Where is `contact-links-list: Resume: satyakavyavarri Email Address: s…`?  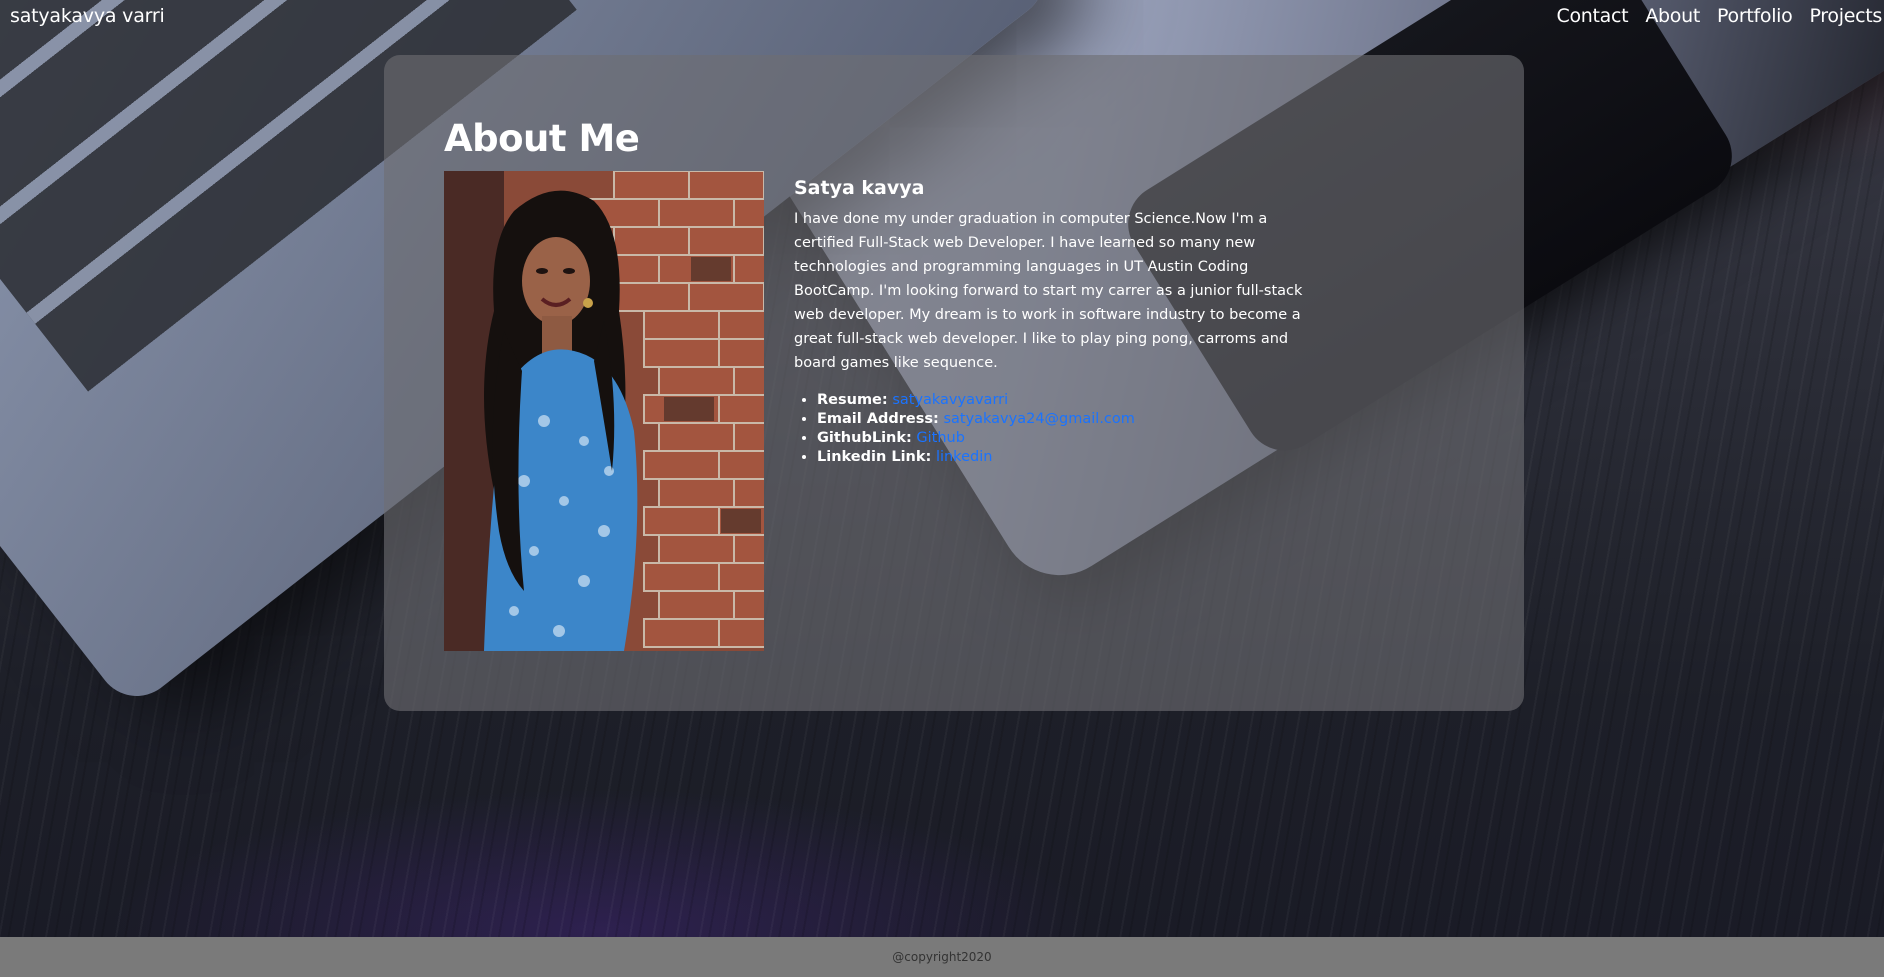
contact-links-list: Resume: satyakavyavarri Email Address: s… is located at coordinates (1049, 429).